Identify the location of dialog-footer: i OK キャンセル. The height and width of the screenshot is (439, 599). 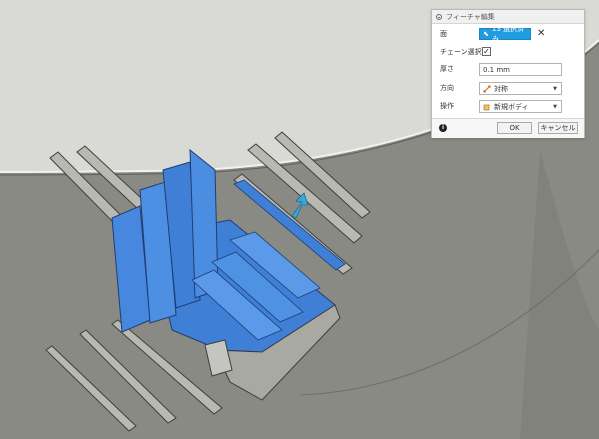
(508, 128).